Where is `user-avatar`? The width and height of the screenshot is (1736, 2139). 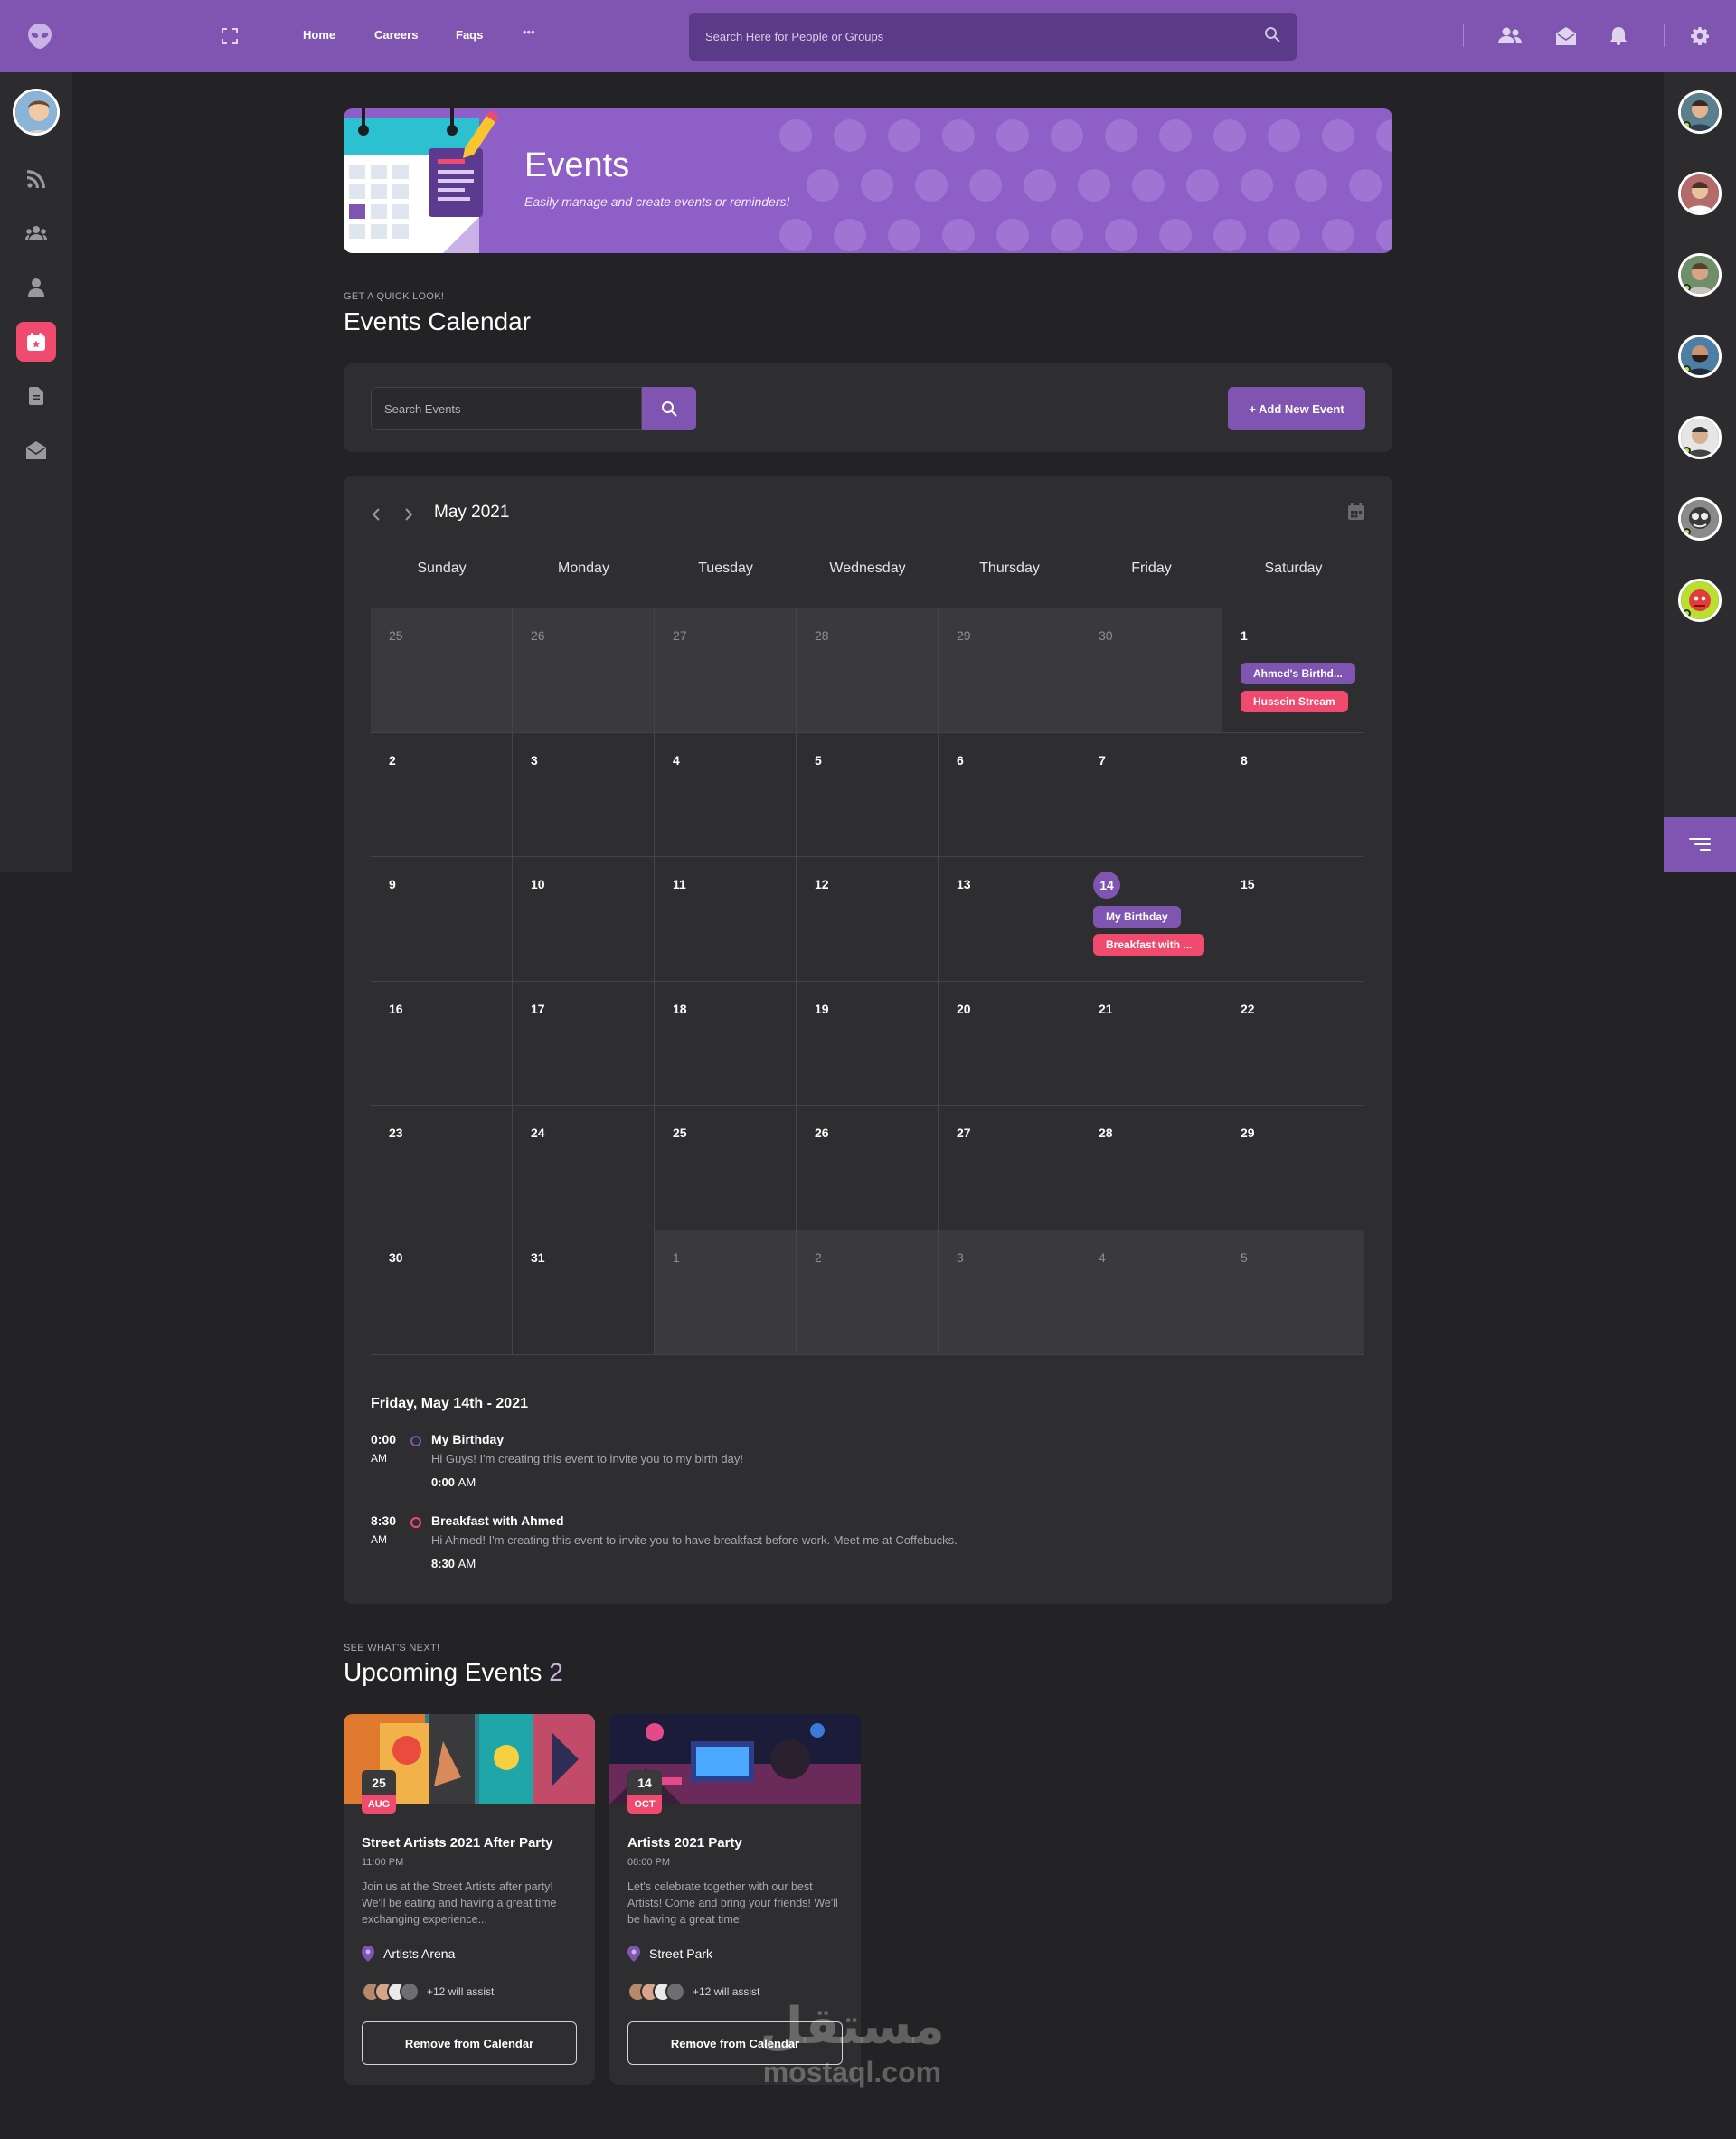
user-avatar is located at coordinates (37, 113).